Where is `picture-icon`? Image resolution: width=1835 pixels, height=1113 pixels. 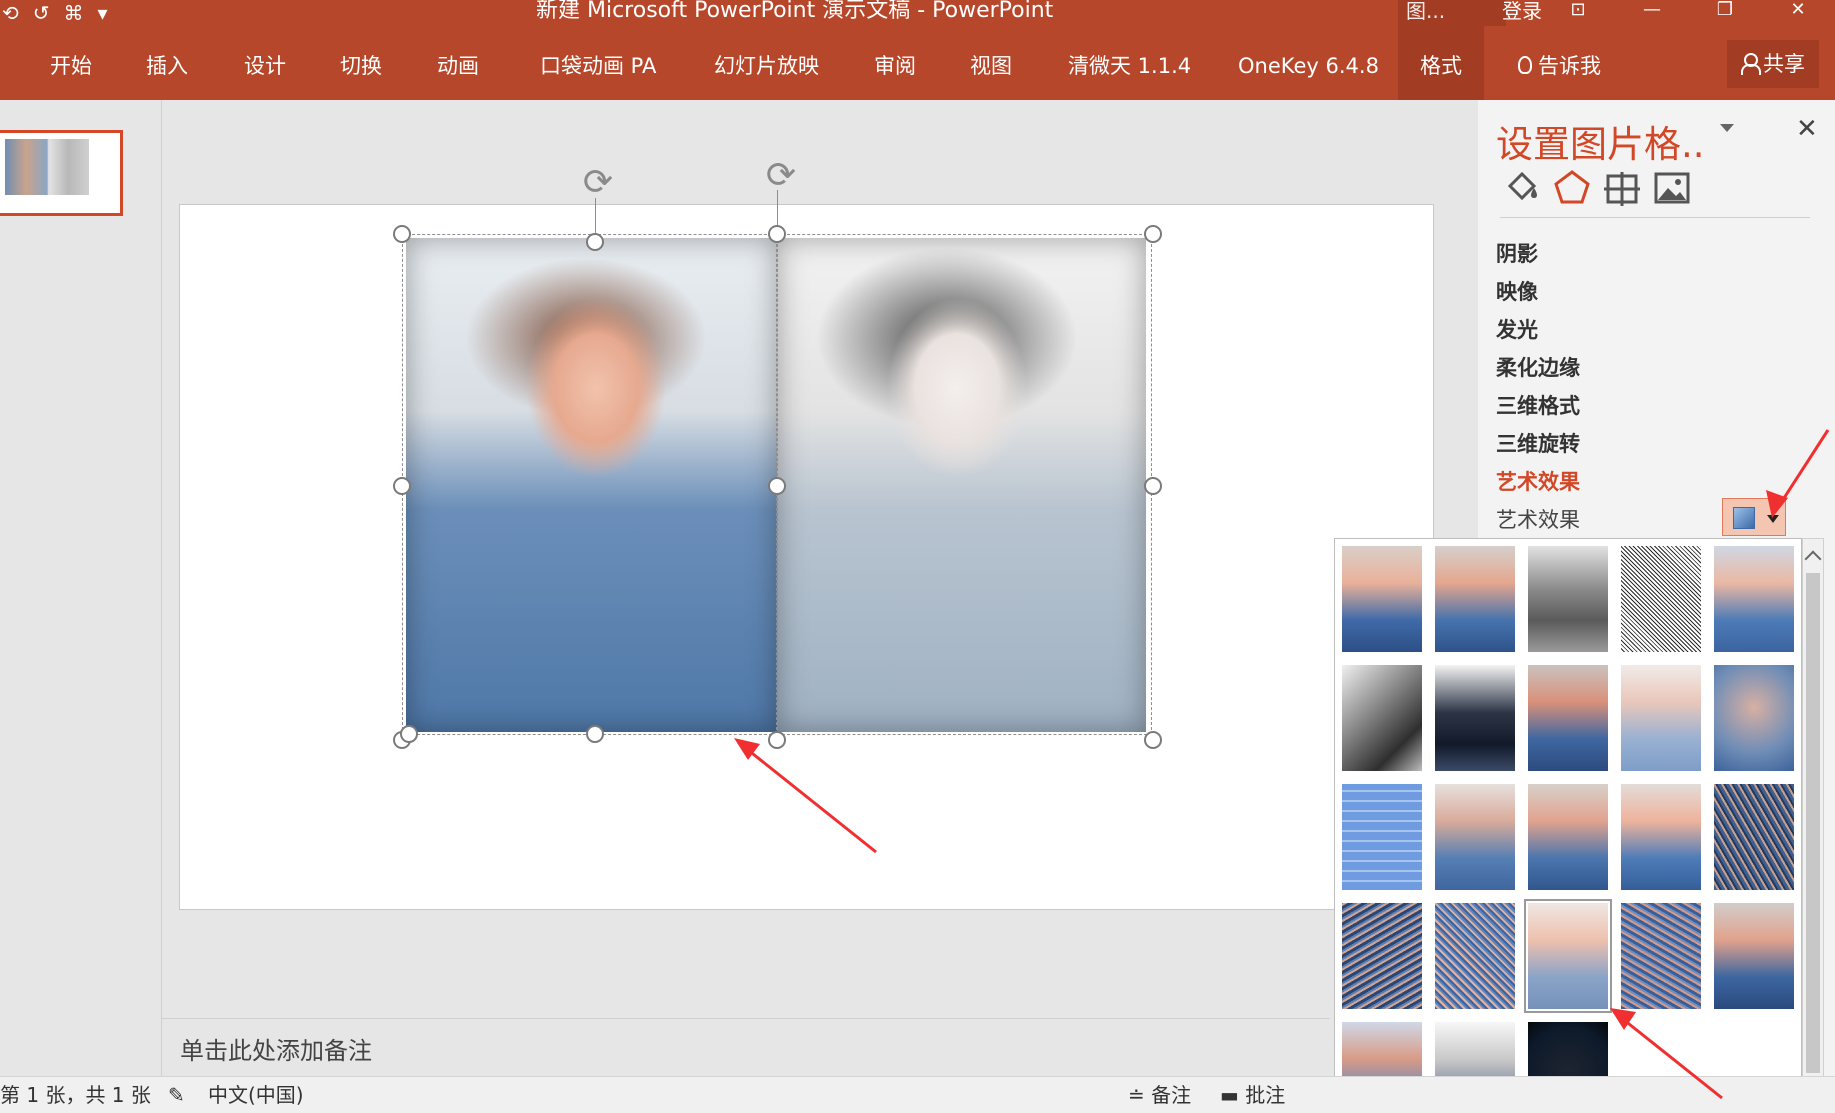
picture-icon is located at coordinates (1672, 188).